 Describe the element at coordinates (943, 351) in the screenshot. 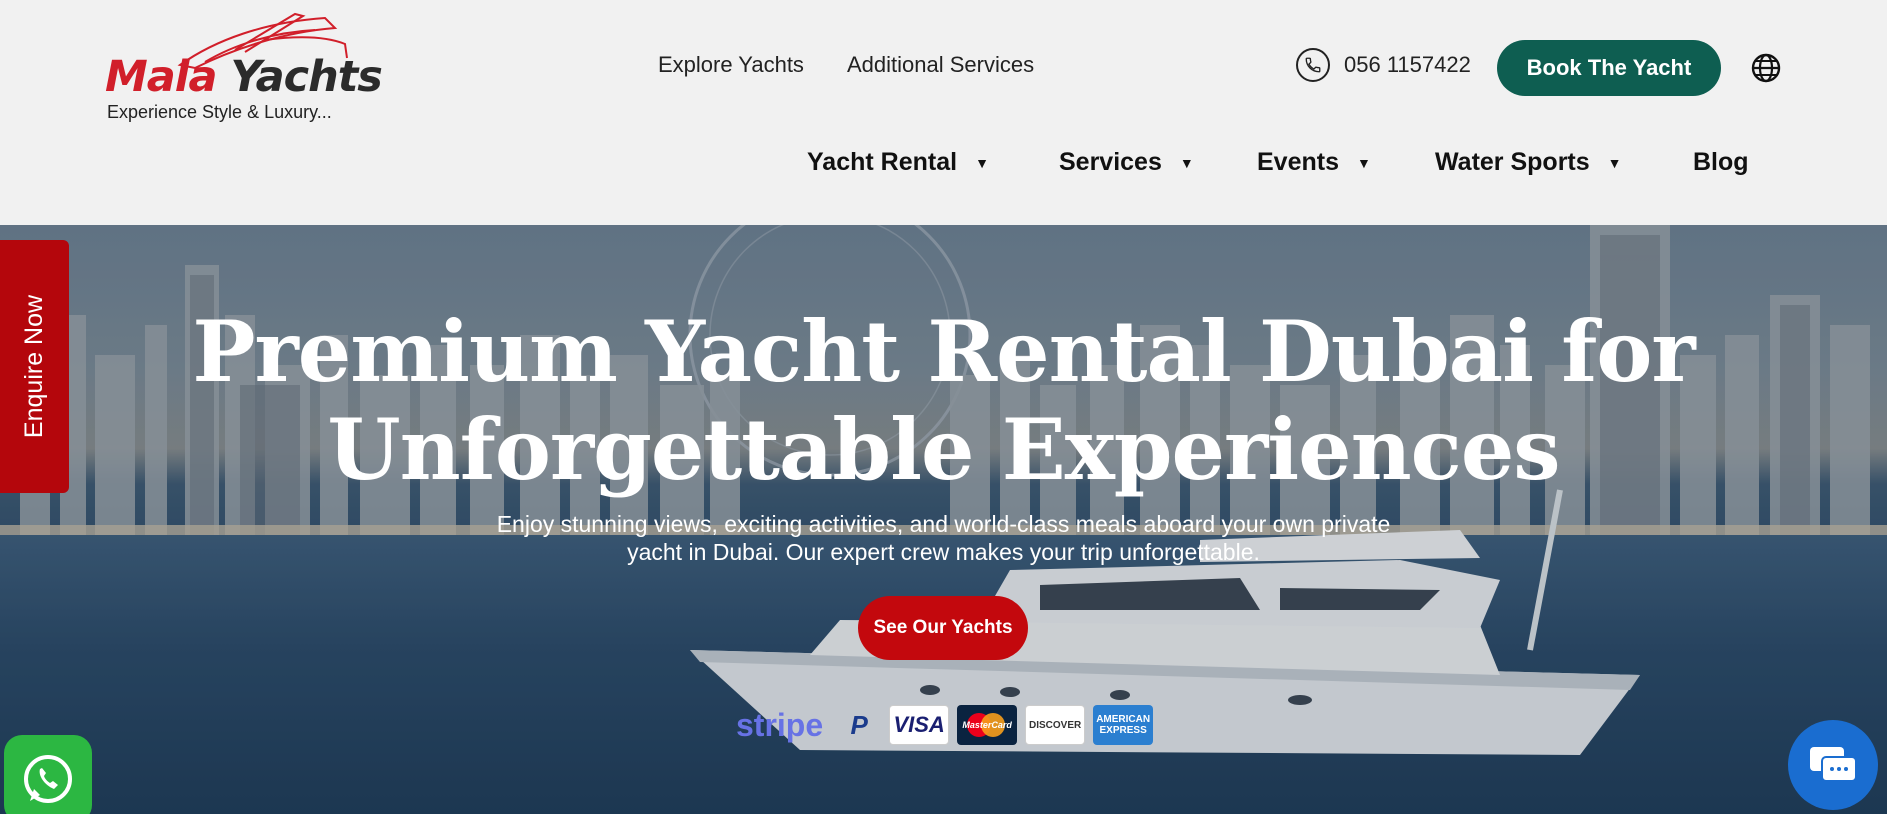

I see `hero-title-line1: Premium Yacht Rental Dubai for` at that location.